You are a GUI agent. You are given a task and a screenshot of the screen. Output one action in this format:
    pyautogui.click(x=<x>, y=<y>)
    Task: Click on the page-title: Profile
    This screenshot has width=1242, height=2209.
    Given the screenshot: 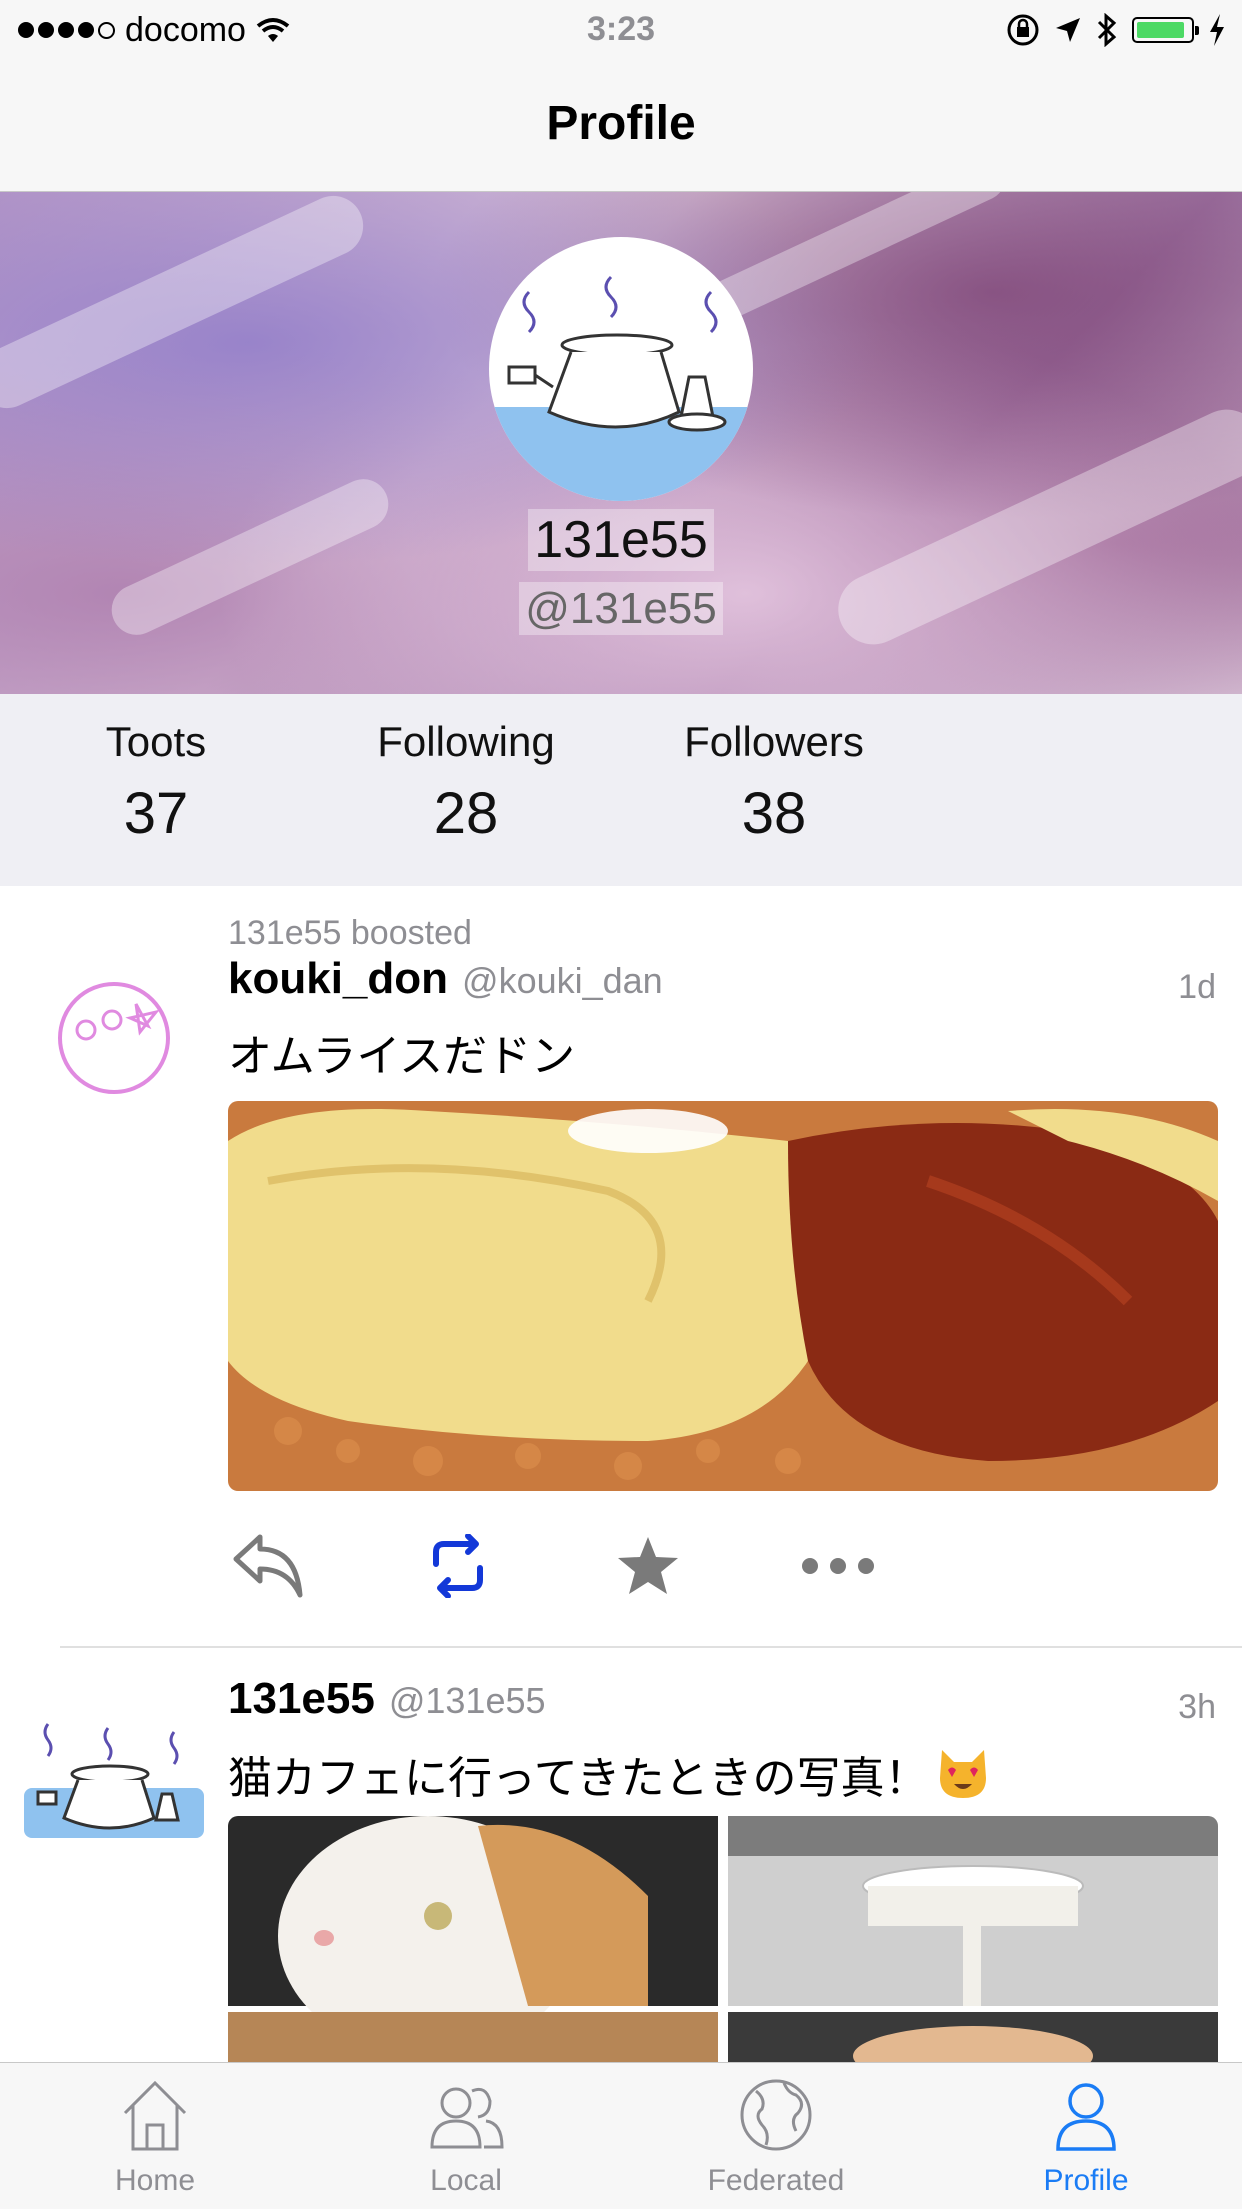 What is the action you would take?
    pyautogui.click(x=621, y=123)
    